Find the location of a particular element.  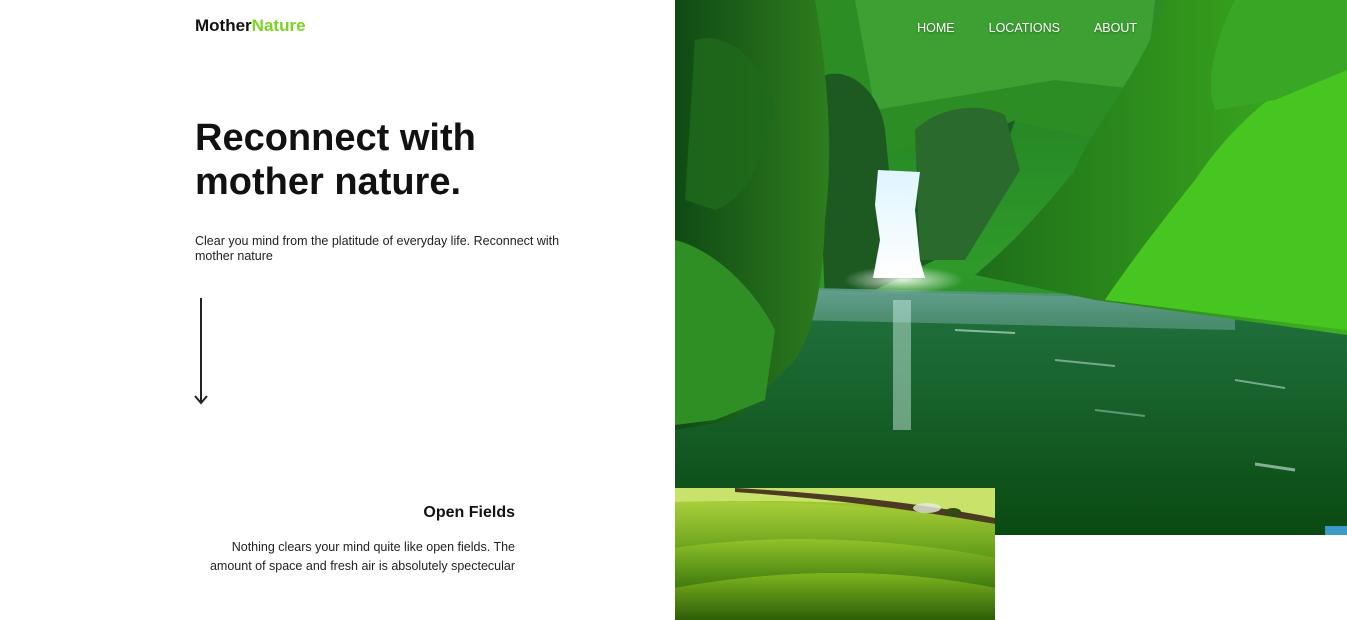

brand-logo: MotherNature is located at coordinates (250, 26).